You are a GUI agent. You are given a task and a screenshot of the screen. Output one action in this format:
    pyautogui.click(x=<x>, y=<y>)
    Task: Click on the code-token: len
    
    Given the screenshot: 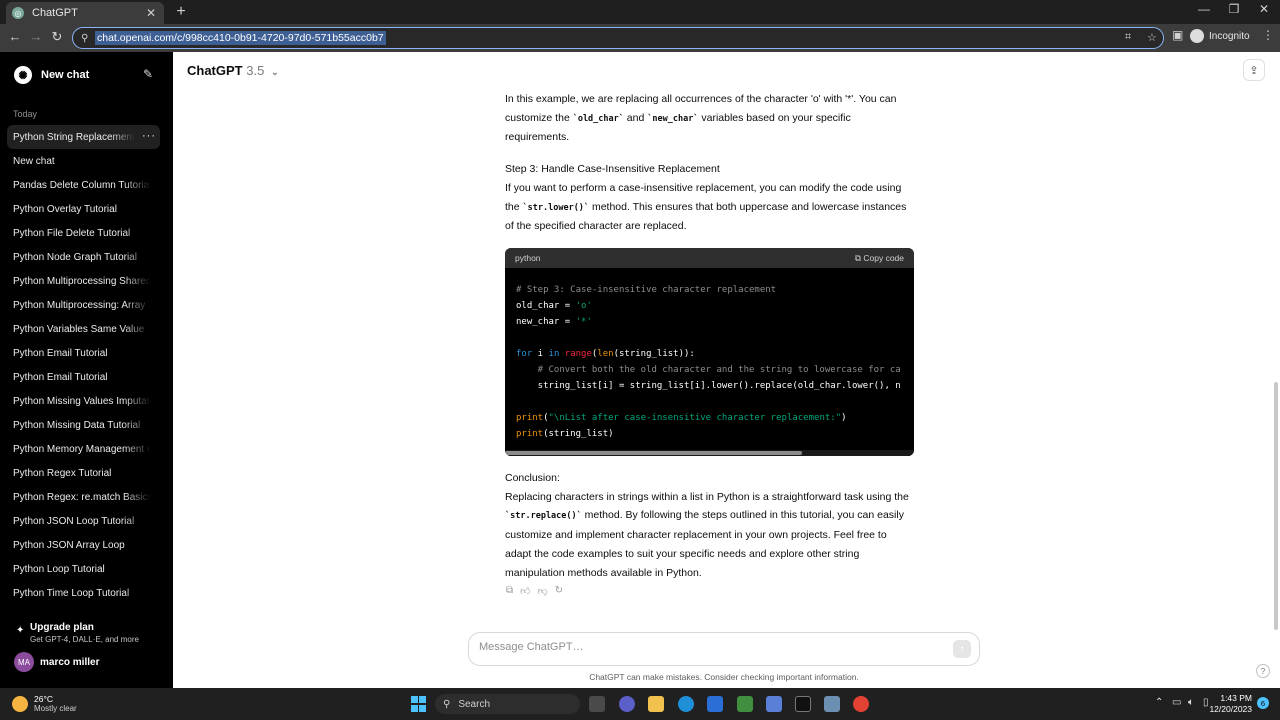 What is the action you would take?
    pyautogui.click(x=605, y=354)
    